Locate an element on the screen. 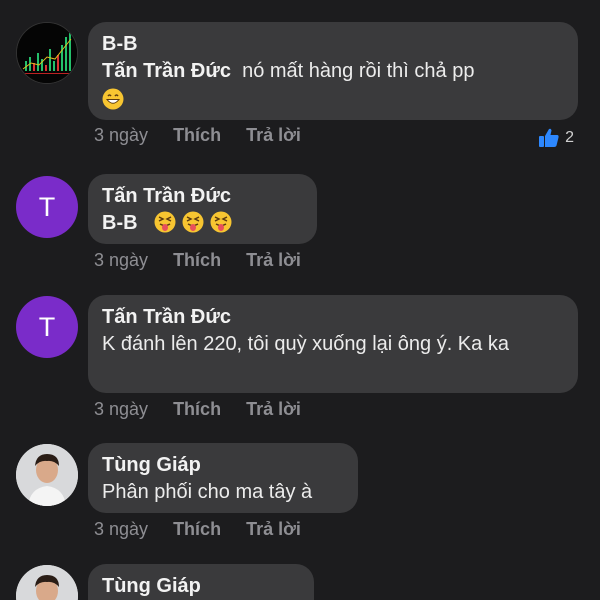 This screenshot has height=600, width=600. stock-chart-avatar is located at coordinates (47, 53).